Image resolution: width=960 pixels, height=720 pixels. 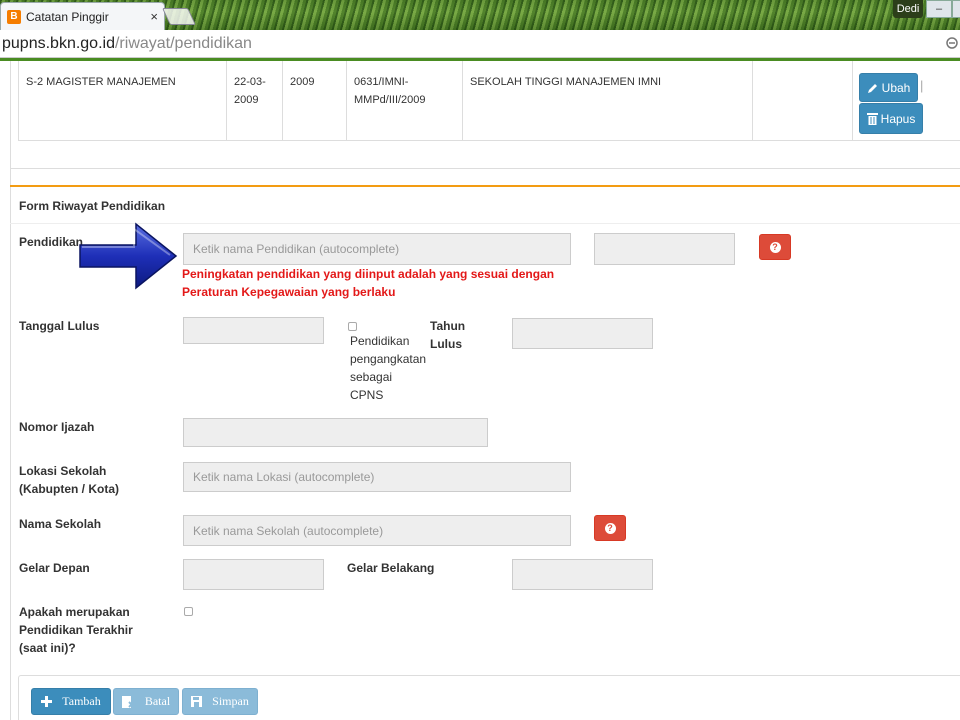 I want to click on pengangkatan-checkbox, so click(x=352, y=326).